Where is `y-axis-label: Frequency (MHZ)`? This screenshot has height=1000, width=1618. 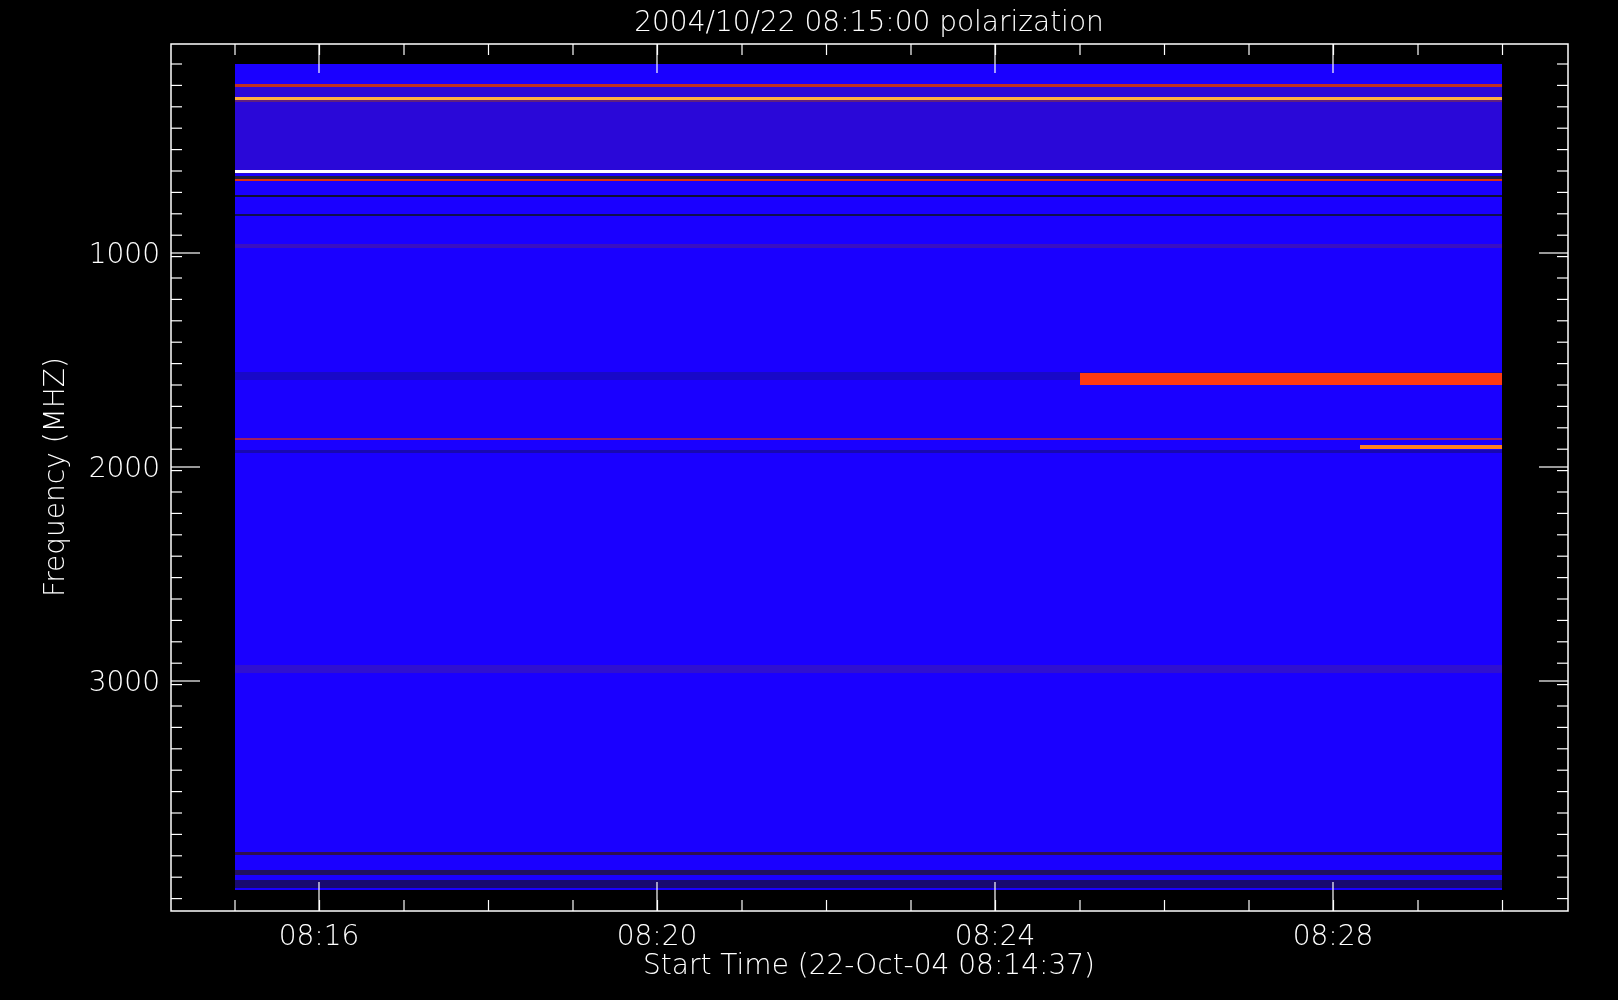
y-axis-label: Frequency (MHZ) is located at coordinates (54, 477).